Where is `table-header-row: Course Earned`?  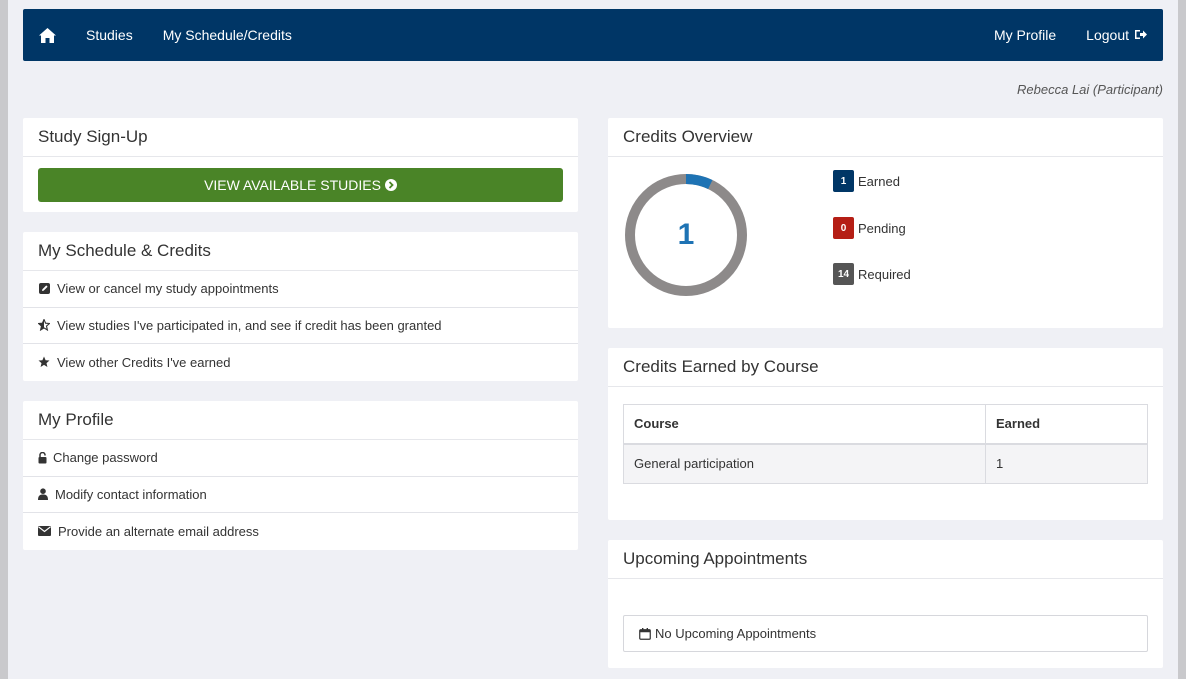
table-header-row: Course Earned is located at coordinates (885, 424).